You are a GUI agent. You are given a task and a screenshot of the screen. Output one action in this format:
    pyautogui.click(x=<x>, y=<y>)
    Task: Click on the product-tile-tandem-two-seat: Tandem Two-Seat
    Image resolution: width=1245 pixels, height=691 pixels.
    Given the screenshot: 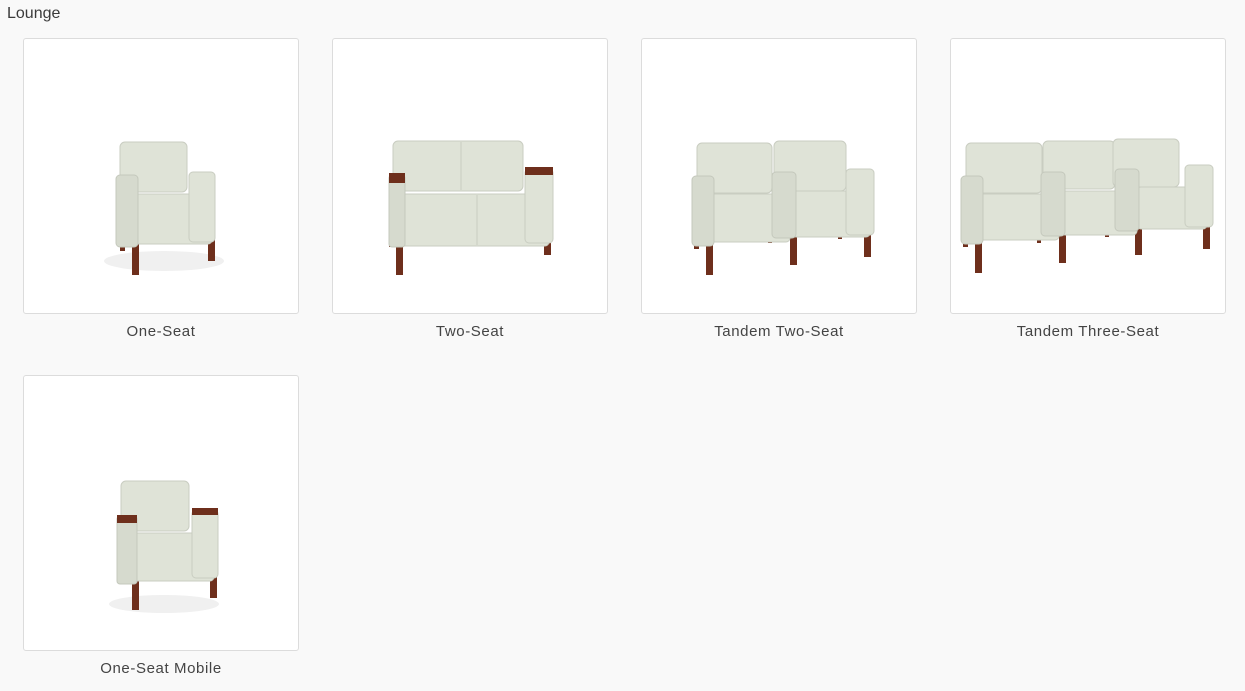 What is the action you would take?
    pyautogui.click(x=779, y=189)
    